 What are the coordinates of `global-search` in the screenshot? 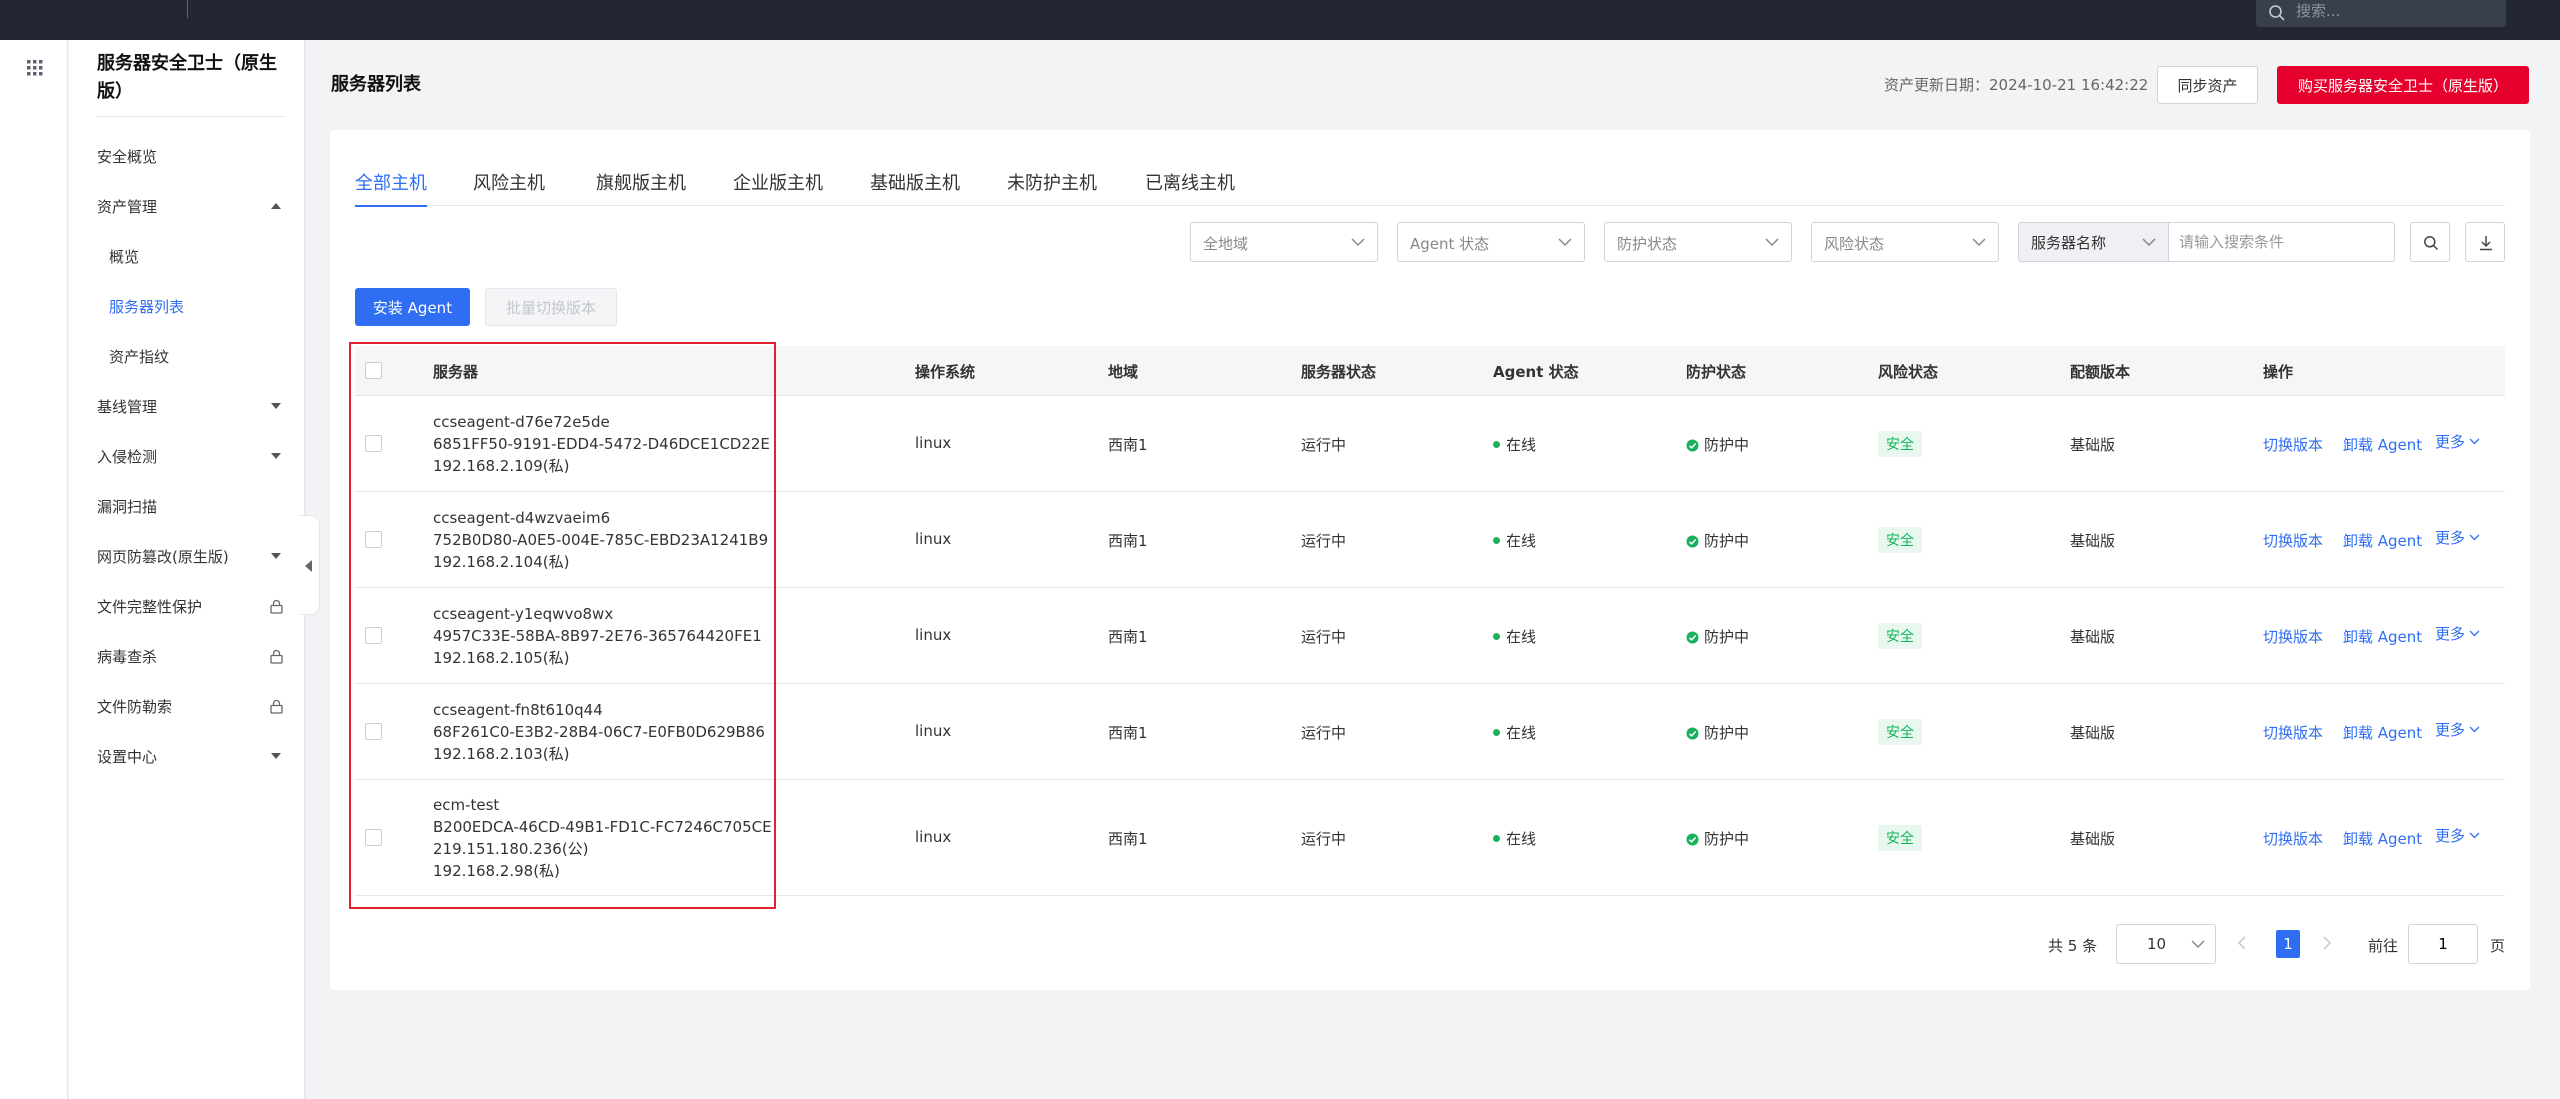 It's located at (2381, 13).